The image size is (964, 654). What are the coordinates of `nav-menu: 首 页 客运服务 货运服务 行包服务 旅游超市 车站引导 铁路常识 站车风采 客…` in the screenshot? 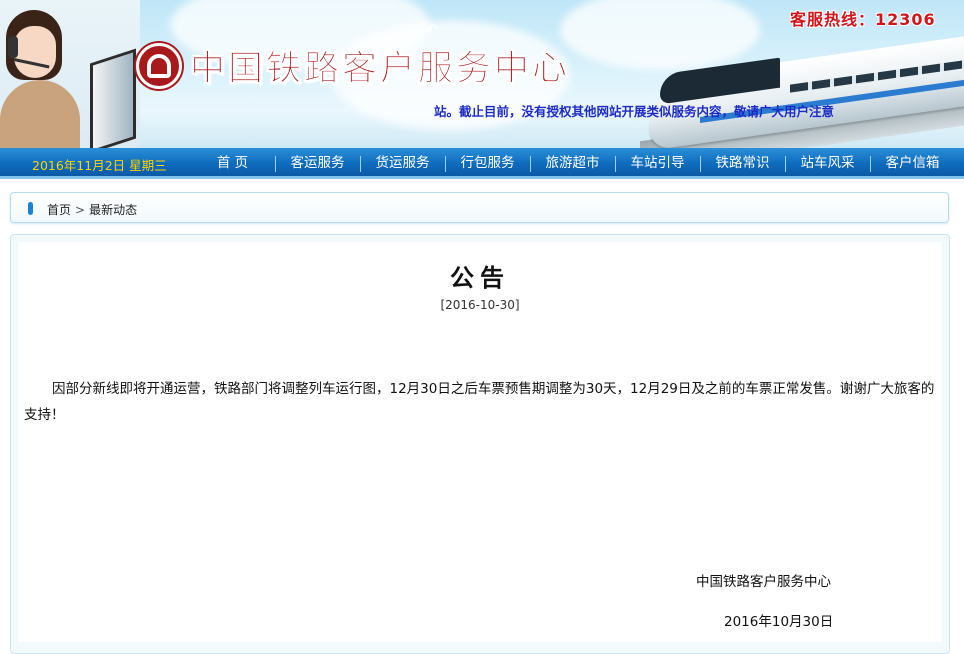 It's located at (572, 163).